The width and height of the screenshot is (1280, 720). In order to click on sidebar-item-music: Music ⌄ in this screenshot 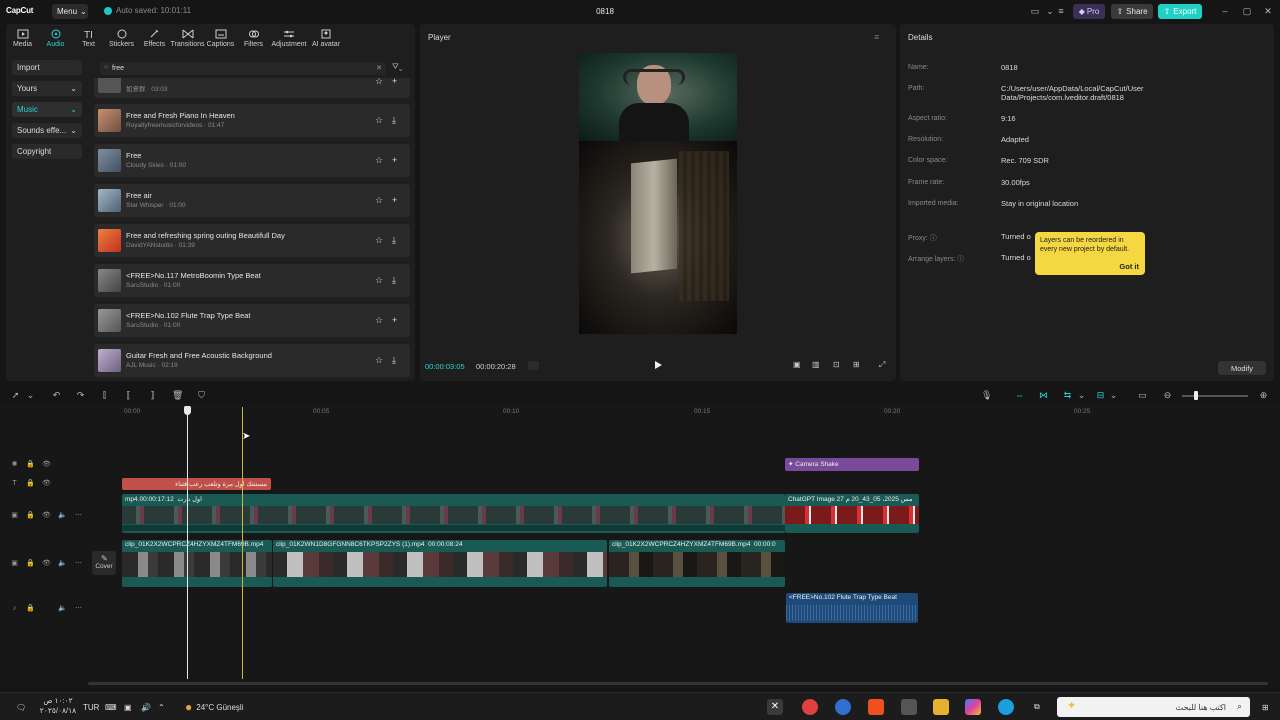, I will do `click(47, 109)`.